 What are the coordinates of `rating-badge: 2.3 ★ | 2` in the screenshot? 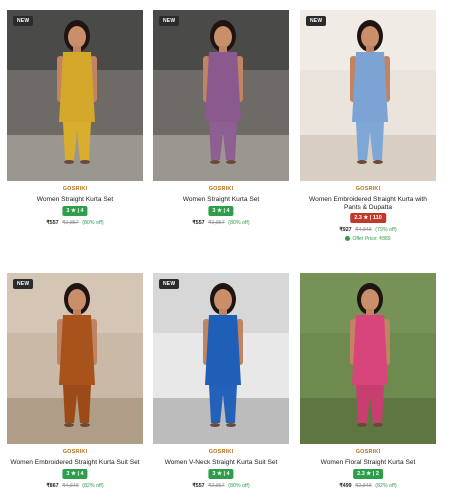 It's located at (368, 474).